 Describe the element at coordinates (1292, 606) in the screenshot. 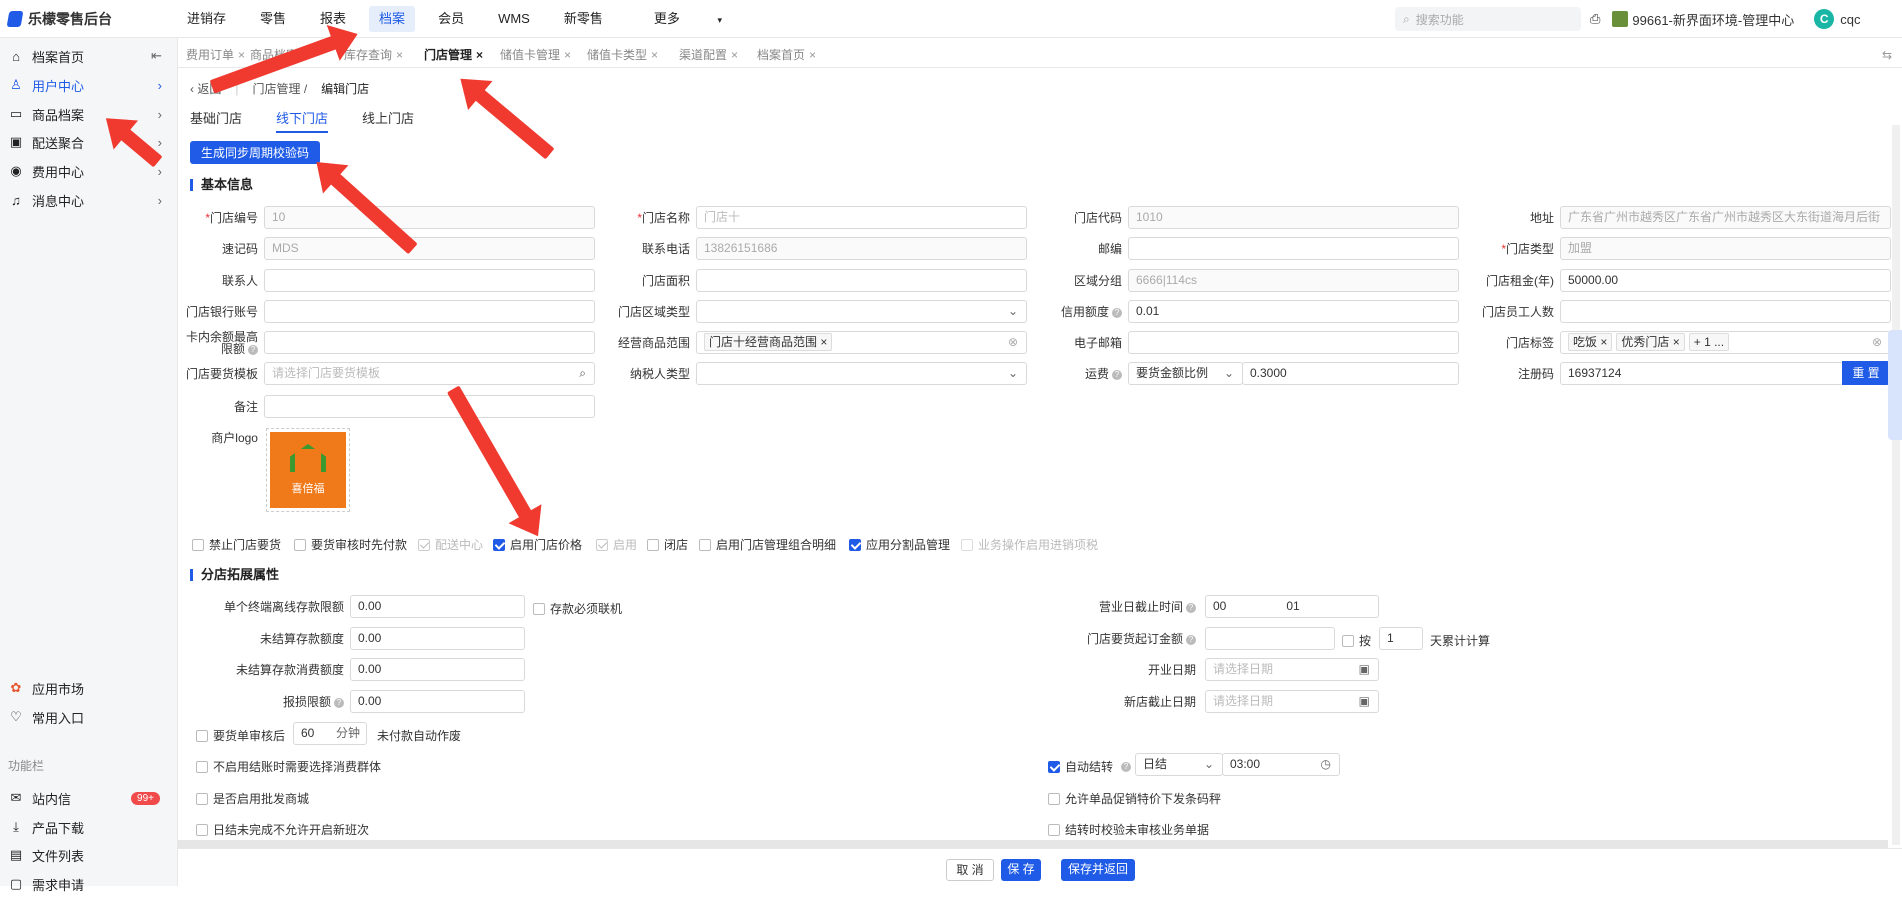

I see `cutoff-time-input: 00 01` at that location.